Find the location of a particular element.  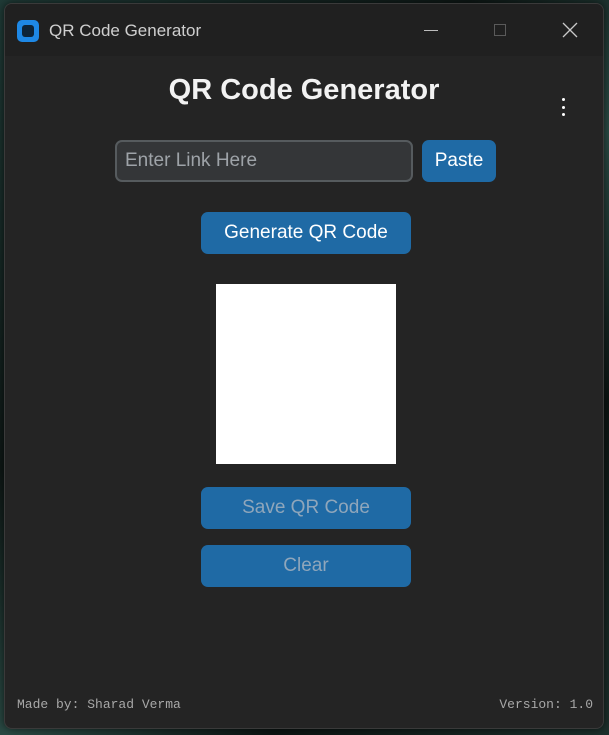

minimize-button is located at coordinates (431, 30).